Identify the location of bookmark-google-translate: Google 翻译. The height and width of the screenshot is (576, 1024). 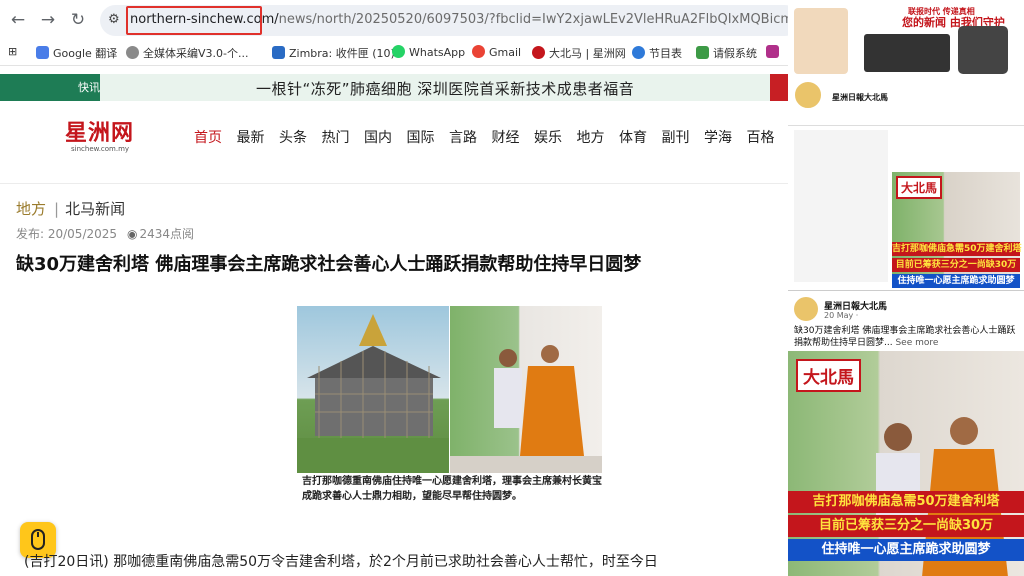
(76, 53).